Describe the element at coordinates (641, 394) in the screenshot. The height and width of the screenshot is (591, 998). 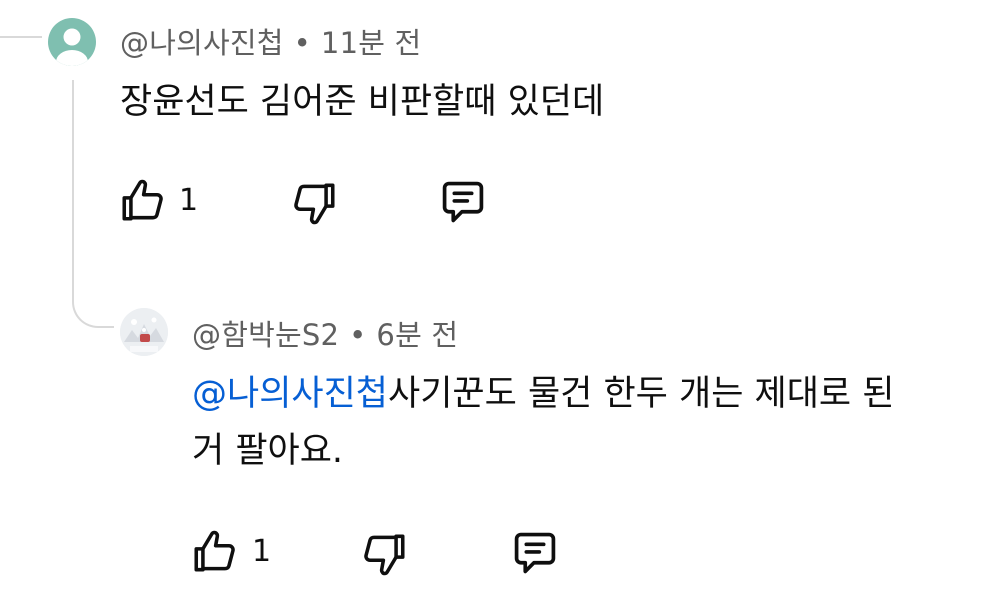
I see `reply-body-1: 사기꾼도 물건 한두 개는 제대로 된` at that location.